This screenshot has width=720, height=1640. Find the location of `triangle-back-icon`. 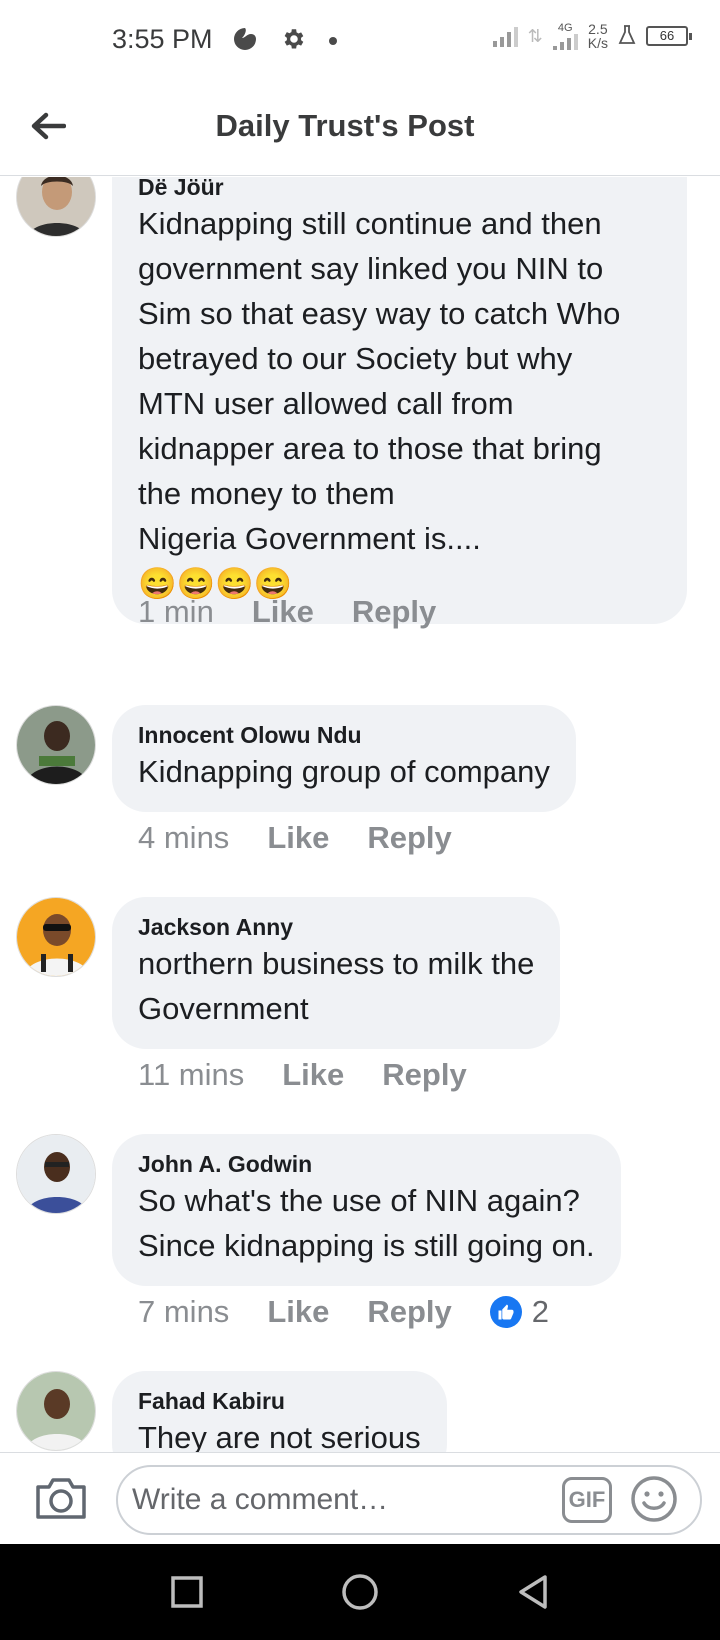

triangle-back-icon is located at coordinates (533, 1592).